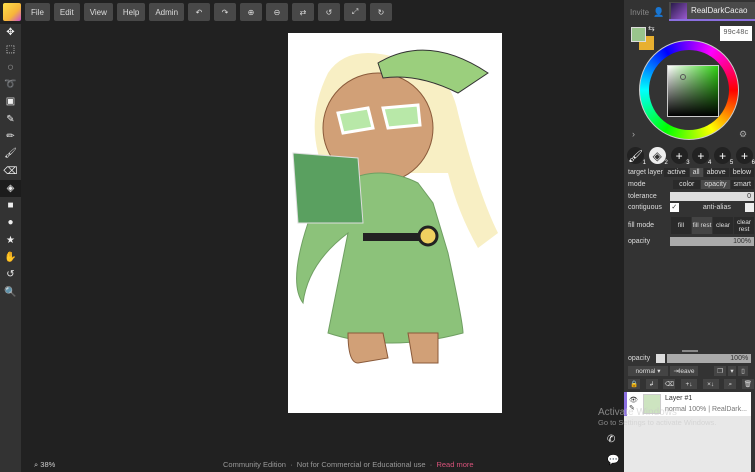  What do you see at coordinates (701, 156) in the screenshot?
I see `brush-slot-4: +4` at bounding box center [701, 156].